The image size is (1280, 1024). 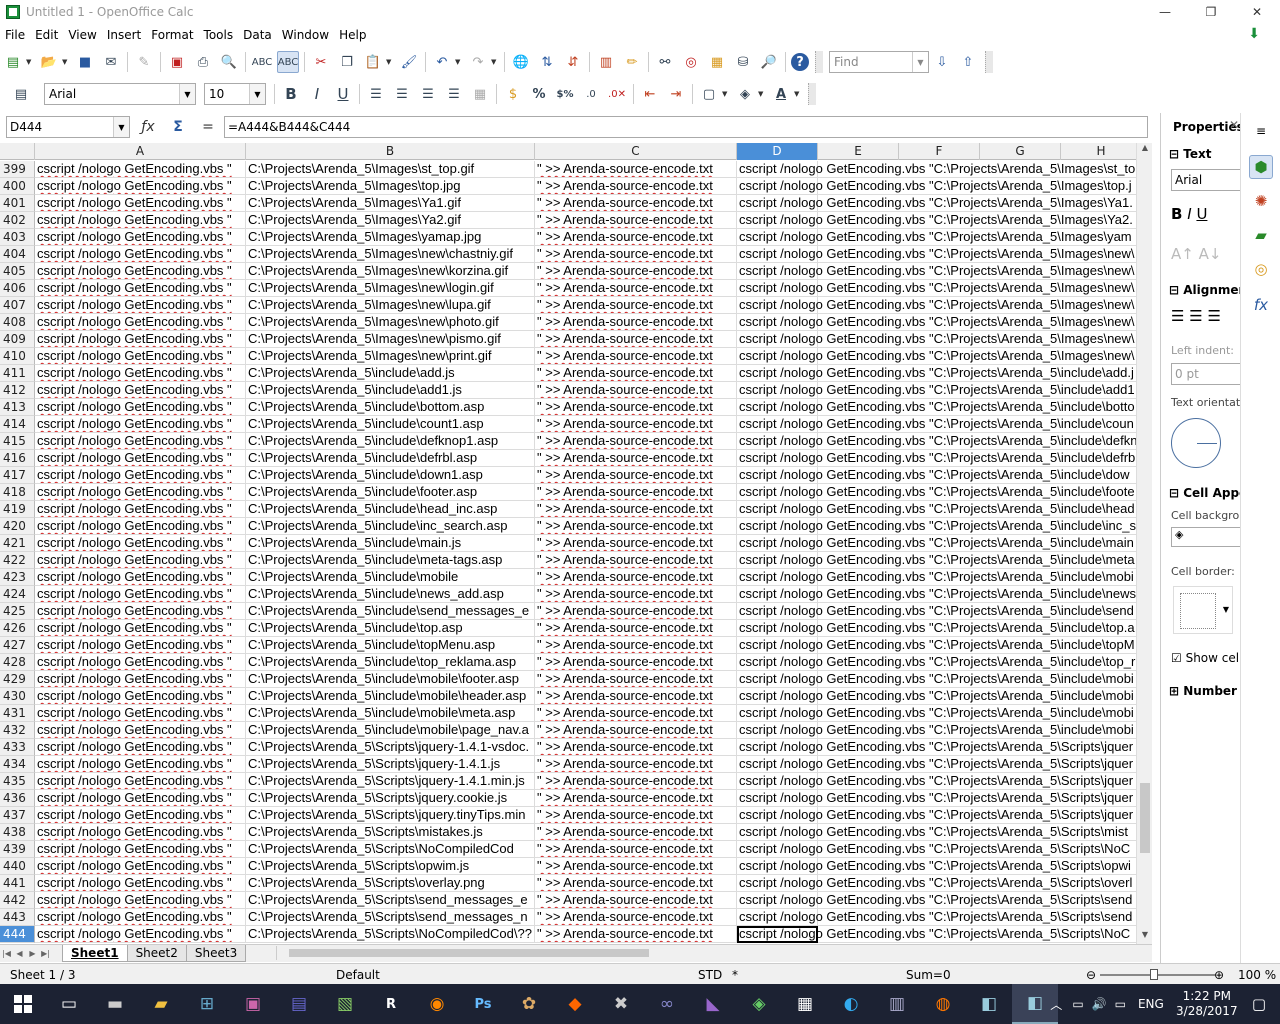 I want to click on row-header: 426, so click(x=17, y=628).